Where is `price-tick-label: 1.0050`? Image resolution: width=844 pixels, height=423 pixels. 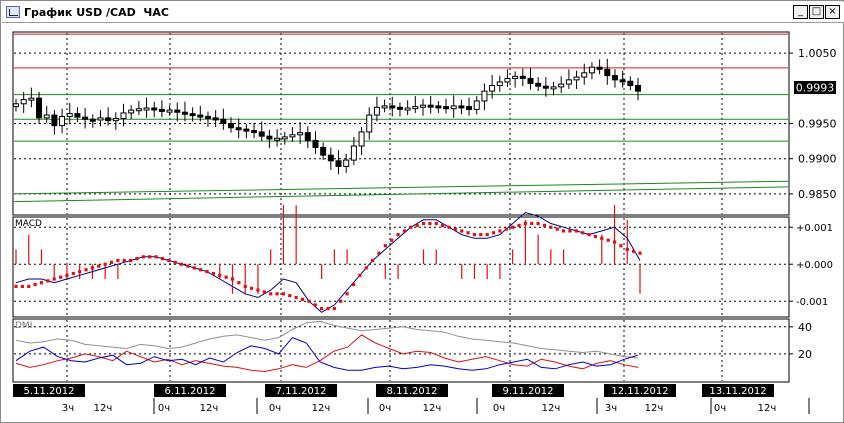
price-tick-label: 1.0050 is located at coordinates (817, 53).